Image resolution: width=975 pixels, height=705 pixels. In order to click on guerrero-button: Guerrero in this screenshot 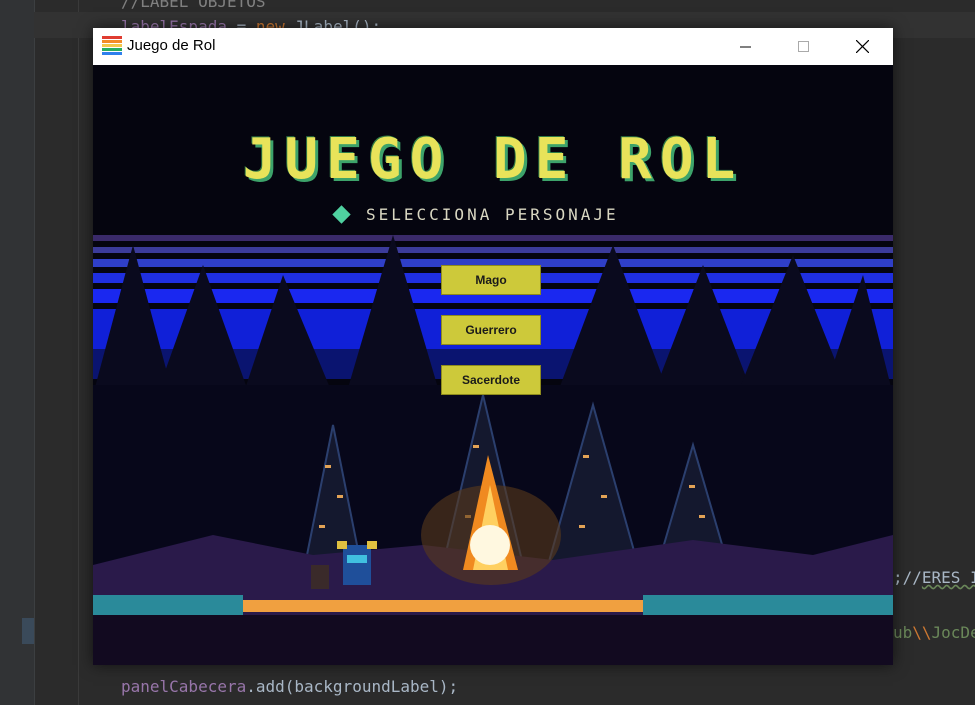, I will do `click(491, 330)`.